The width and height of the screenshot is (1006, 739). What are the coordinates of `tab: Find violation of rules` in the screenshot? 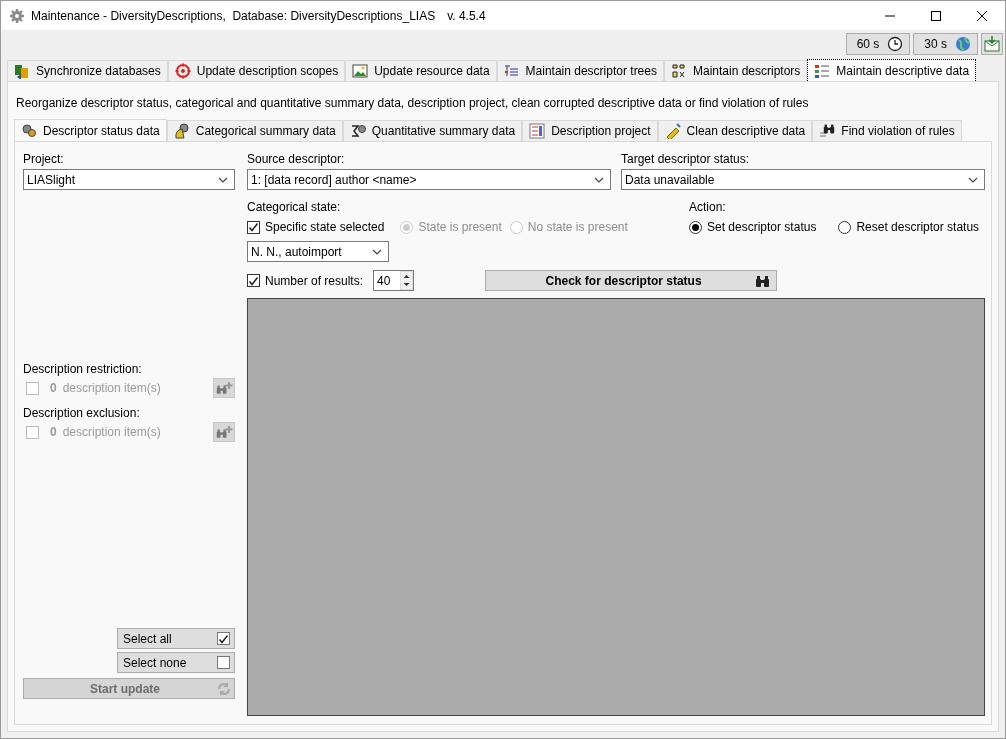 It's located at (887, 130).